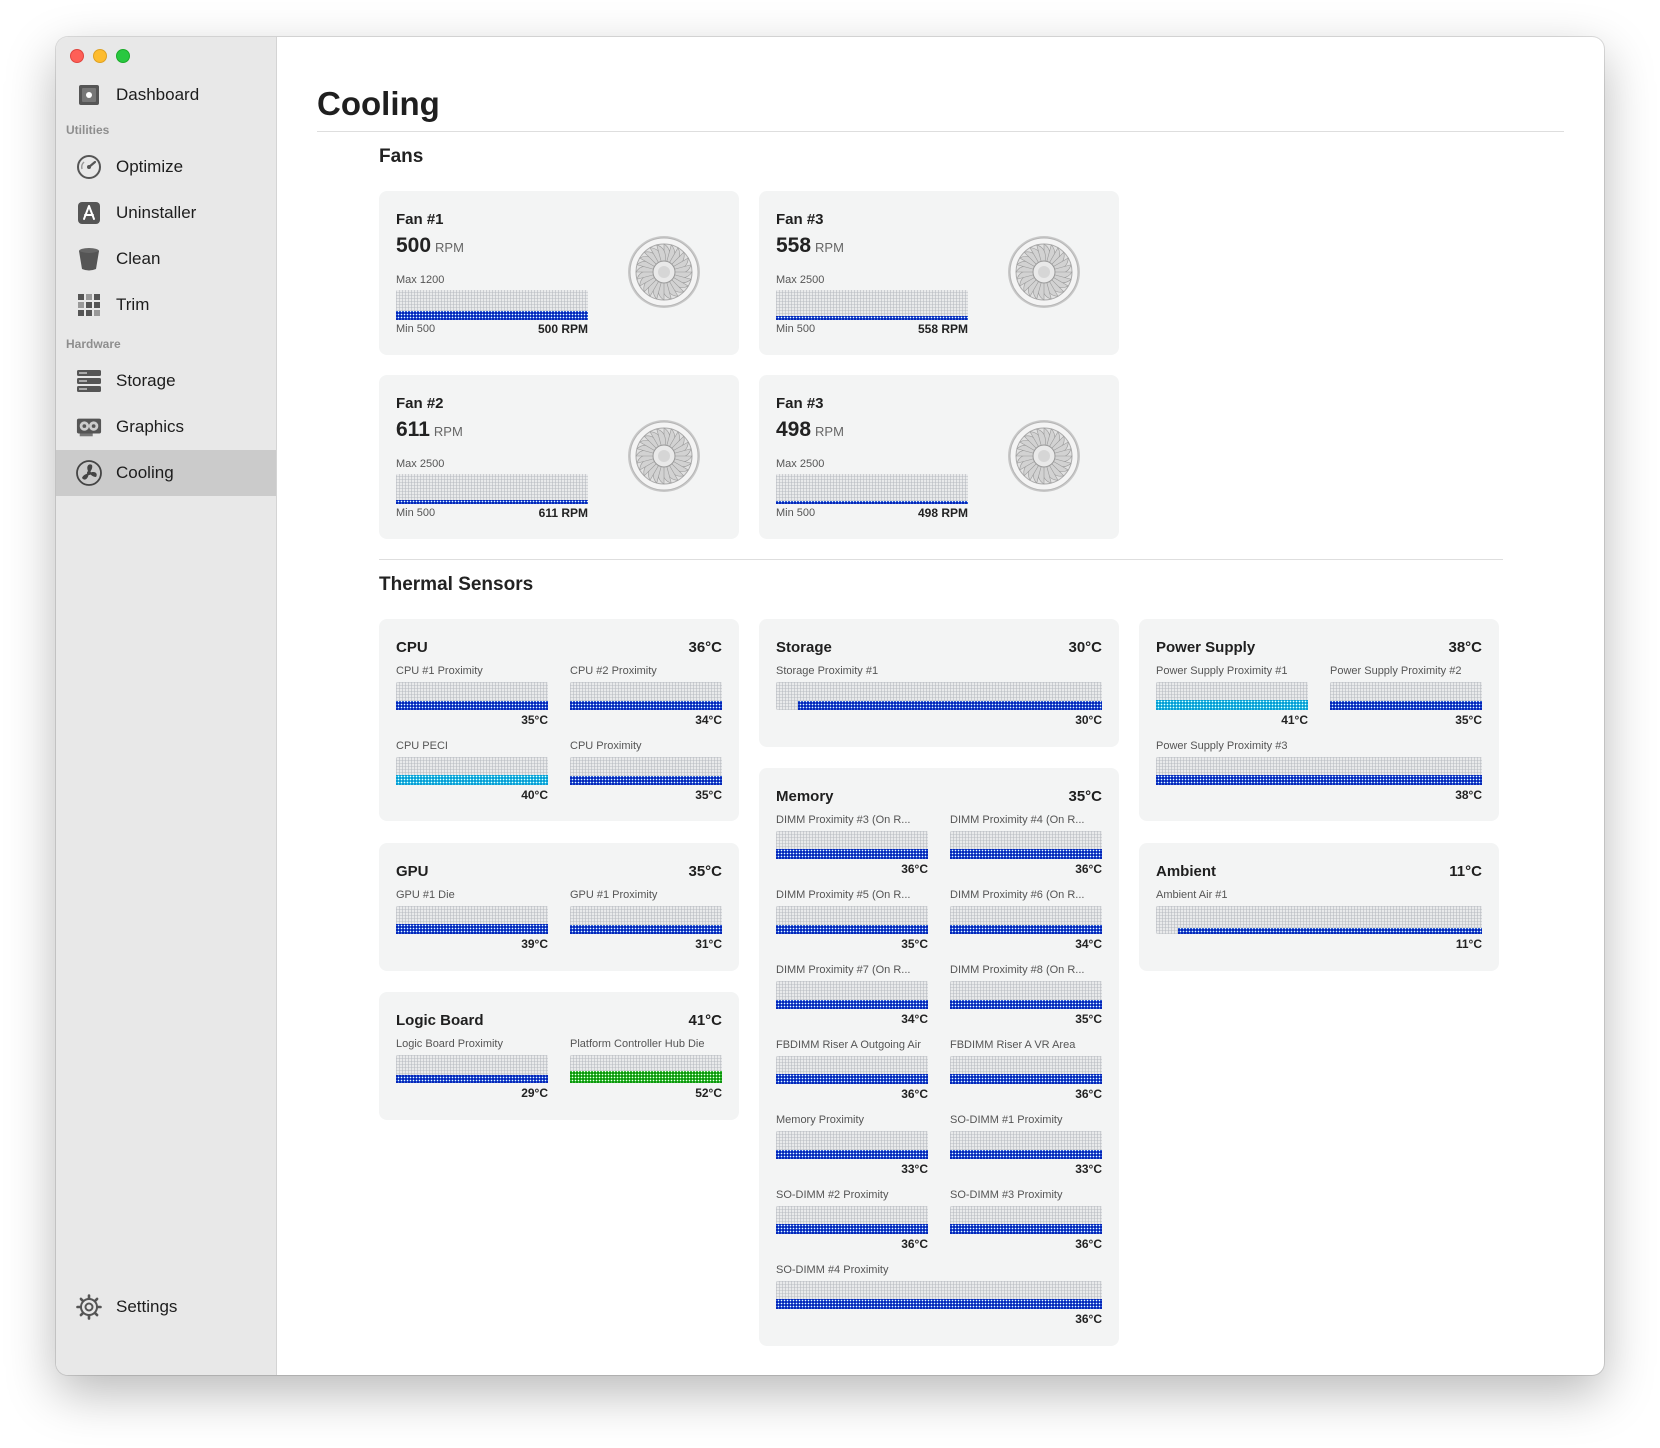  I want to click on sidebar-item-label: Graphics, so click(150, 426).